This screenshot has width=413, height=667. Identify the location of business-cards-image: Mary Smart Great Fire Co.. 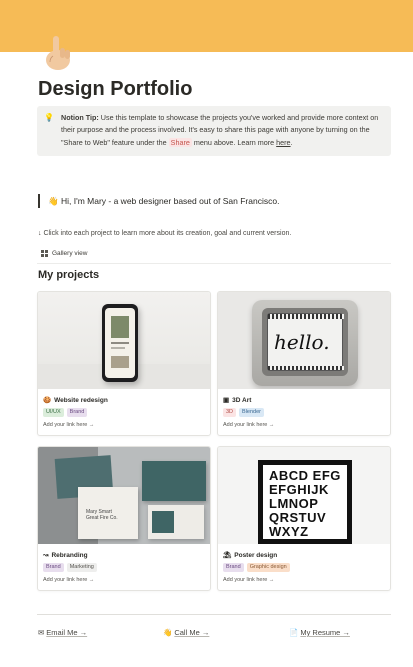
(124, 495).